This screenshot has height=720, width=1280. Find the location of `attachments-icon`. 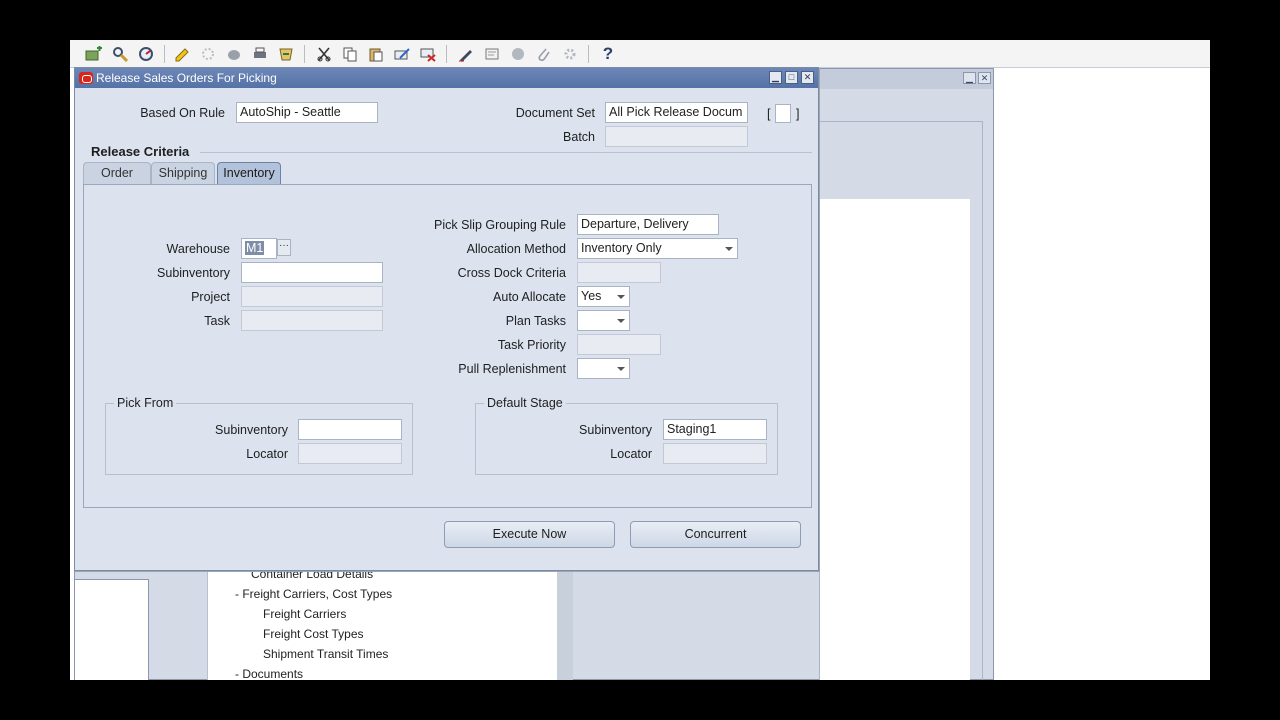

attachments-icon is located at coordinates (544, 54).